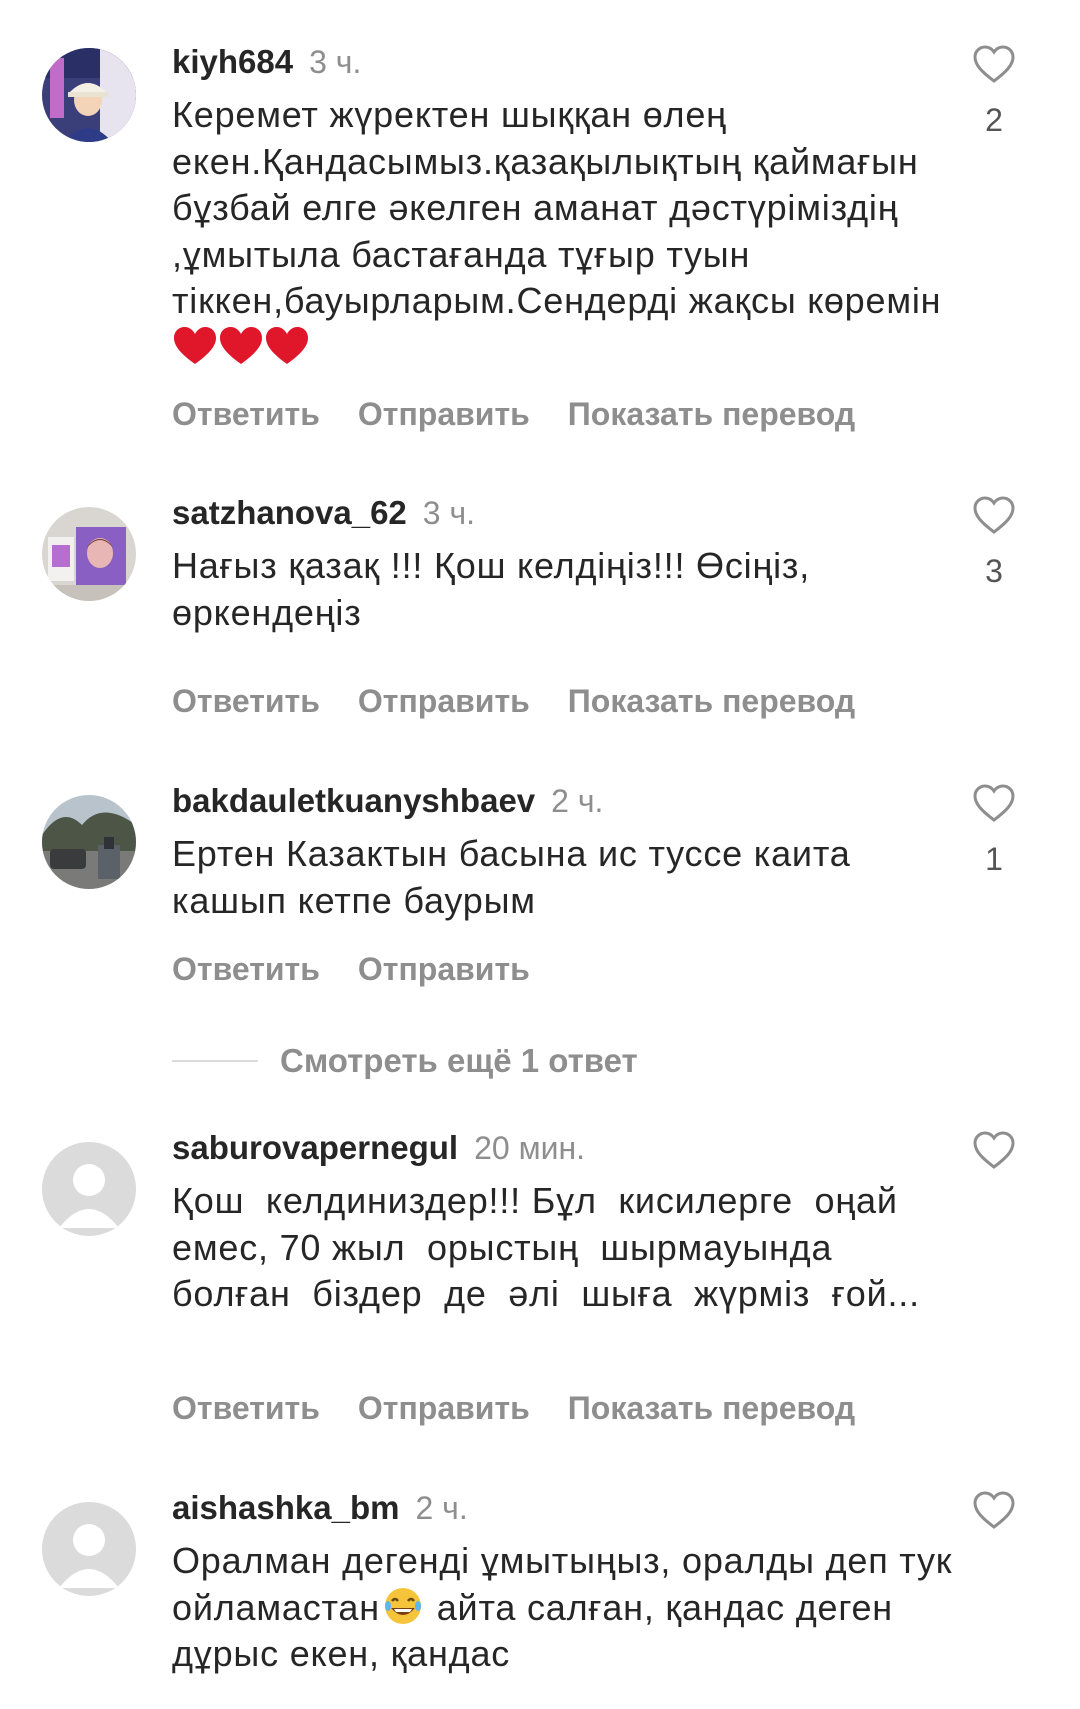 The width and height of the screenshot is (1080, 1709). What do you see at coordinates (994, 859) in the screenshot?
I see `like-count: 1` at bounding box center [994, 859].